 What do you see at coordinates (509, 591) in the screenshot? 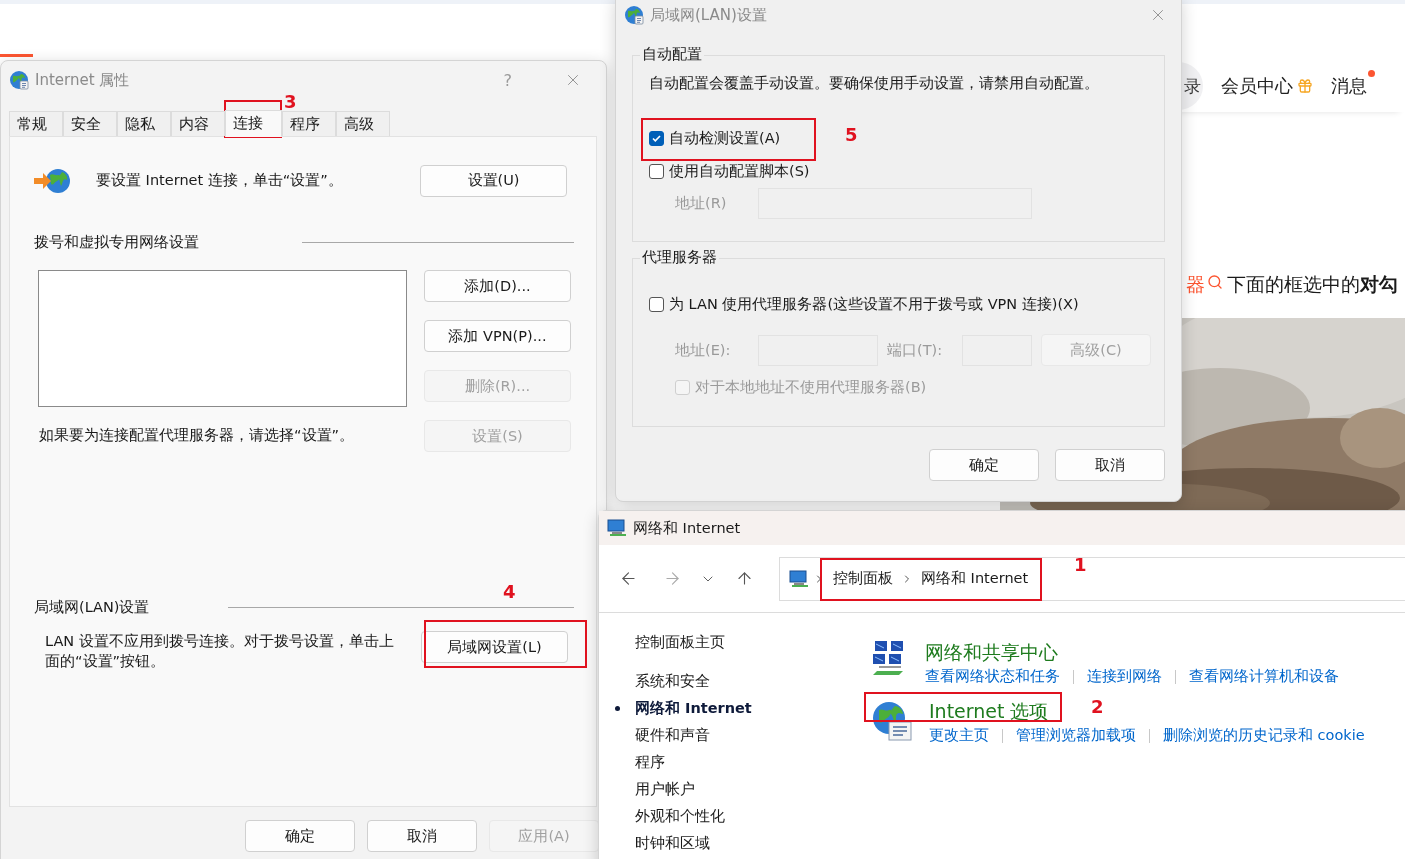
I see `step-number: 4` at bounding box center [509, 591].